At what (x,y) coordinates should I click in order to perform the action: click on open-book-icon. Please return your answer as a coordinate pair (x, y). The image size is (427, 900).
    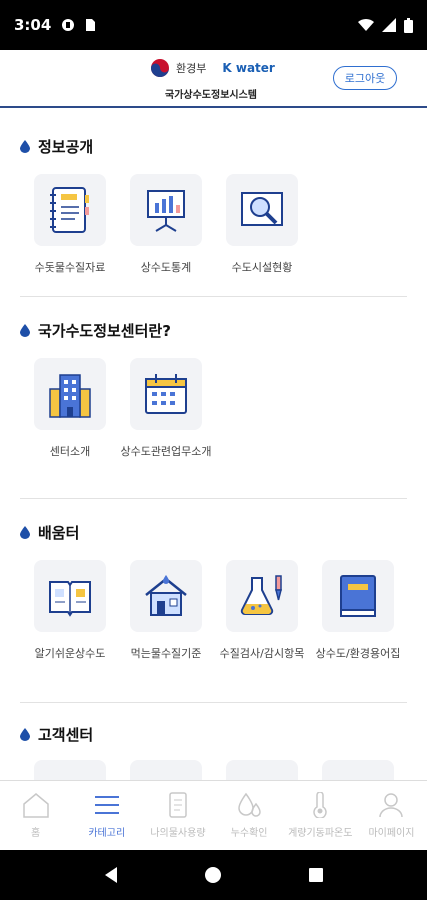
    Looking at the image, I should click on (70, 599).